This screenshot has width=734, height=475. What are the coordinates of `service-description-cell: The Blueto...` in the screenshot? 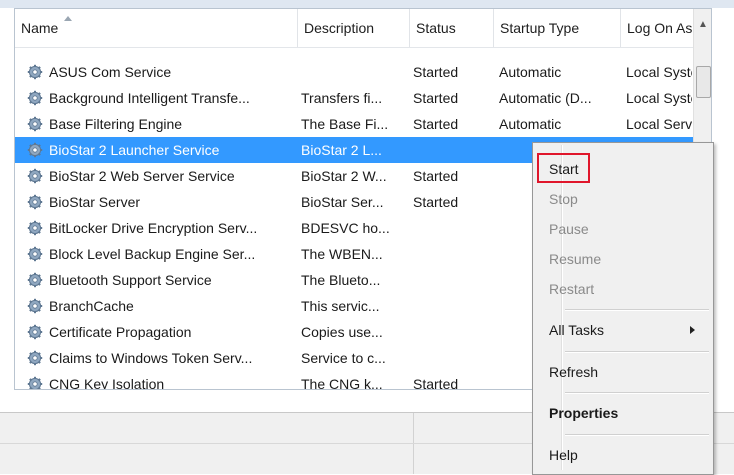 It's located at (341, 280).